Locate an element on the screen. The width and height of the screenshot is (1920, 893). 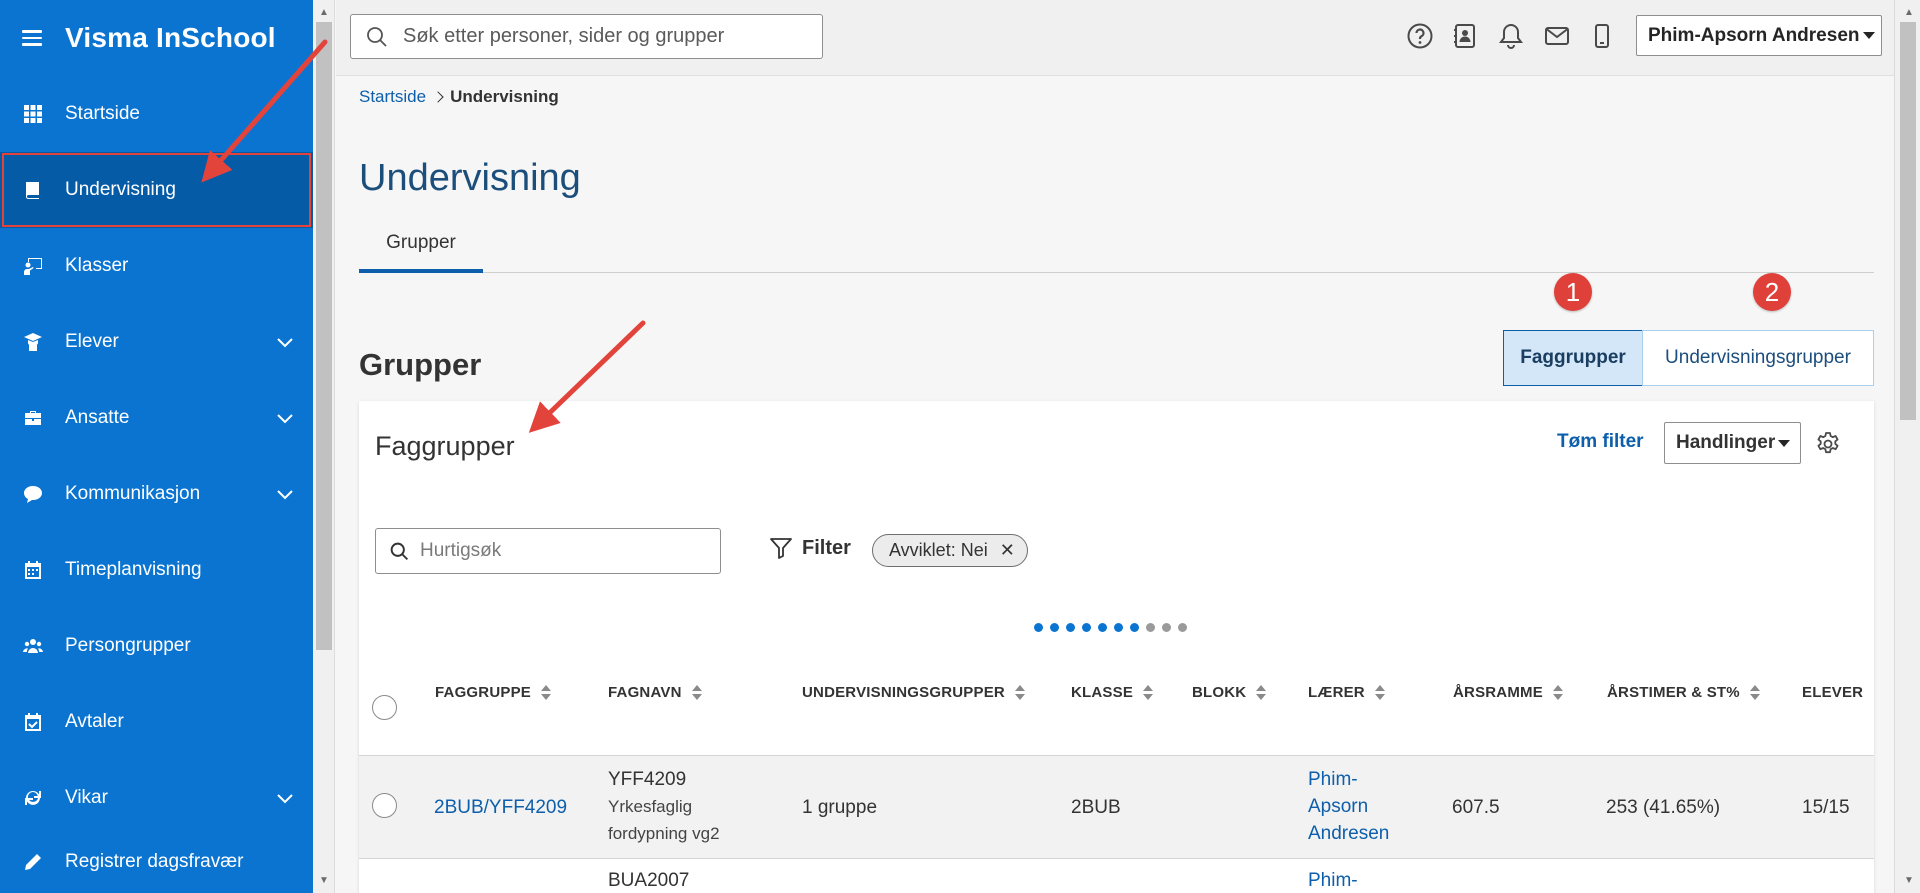
sidebar-item-kommunikasjon: Kommunikasjon is located at coordinates (156, 494).